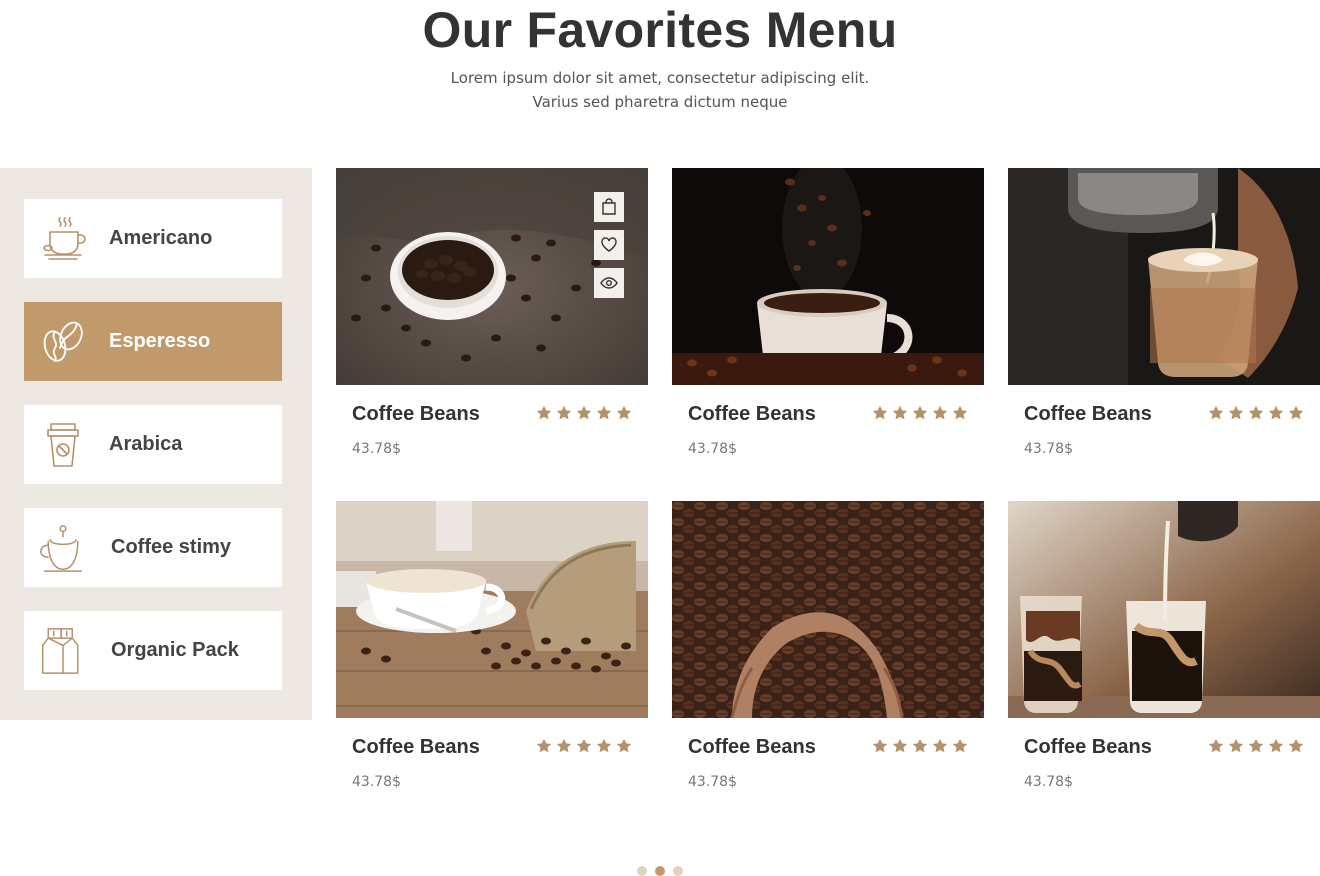 This screenshot has height=876, width=1320. Describe the element at coordinates (160, 341) in the screenshot. I see `category-label: Esperesso` at that location.